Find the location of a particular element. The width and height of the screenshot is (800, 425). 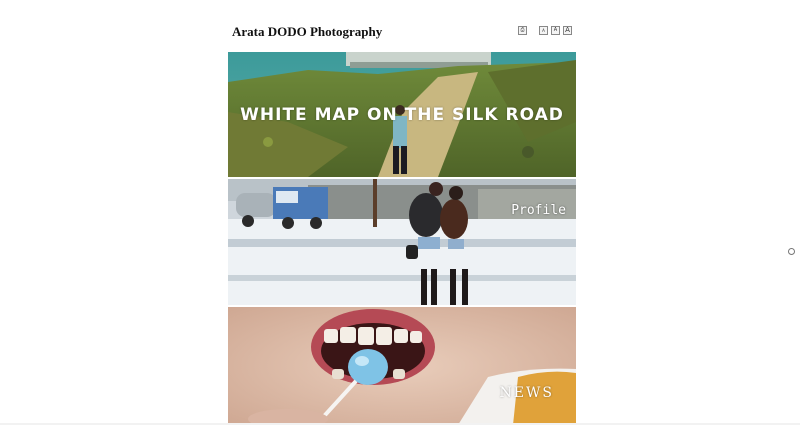

toolbar: ⎙ A A A is located at coordinates (545, 30).